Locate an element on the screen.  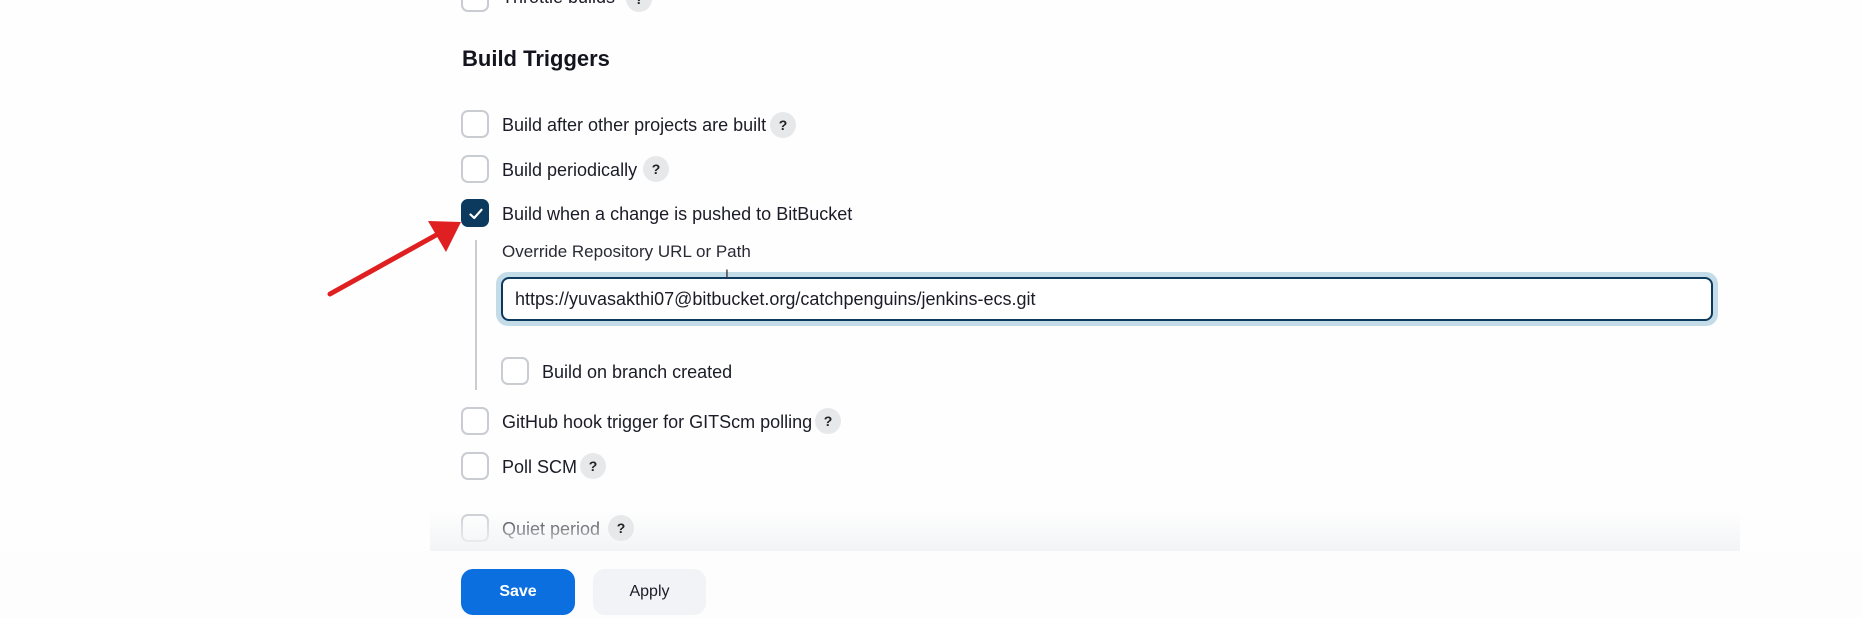
poll-scm-label: Poll SCM is located at coordinates (540, 467).